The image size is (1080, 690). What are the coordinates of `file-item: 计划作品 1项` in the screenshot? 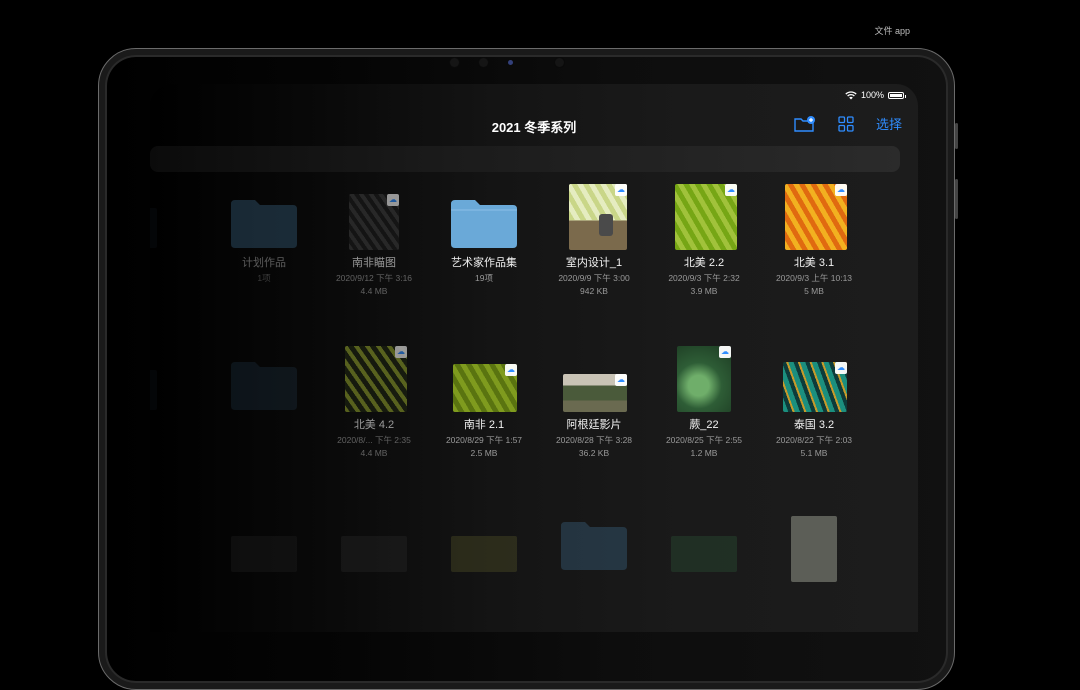 It's located at (264, 239).